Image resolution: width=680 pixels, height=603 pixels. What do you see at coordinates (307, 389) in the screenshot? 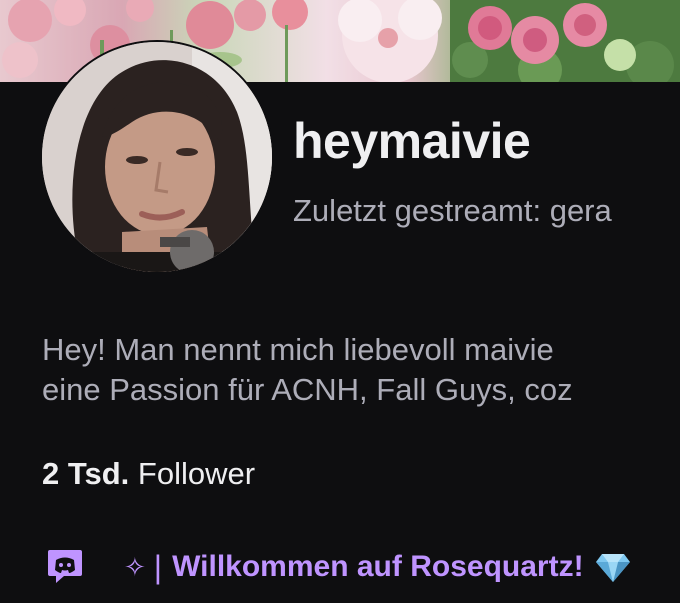
I see `bio-line: eine Passion für ACNH, Fall Guys, coz` at bounding box center [307, 389].